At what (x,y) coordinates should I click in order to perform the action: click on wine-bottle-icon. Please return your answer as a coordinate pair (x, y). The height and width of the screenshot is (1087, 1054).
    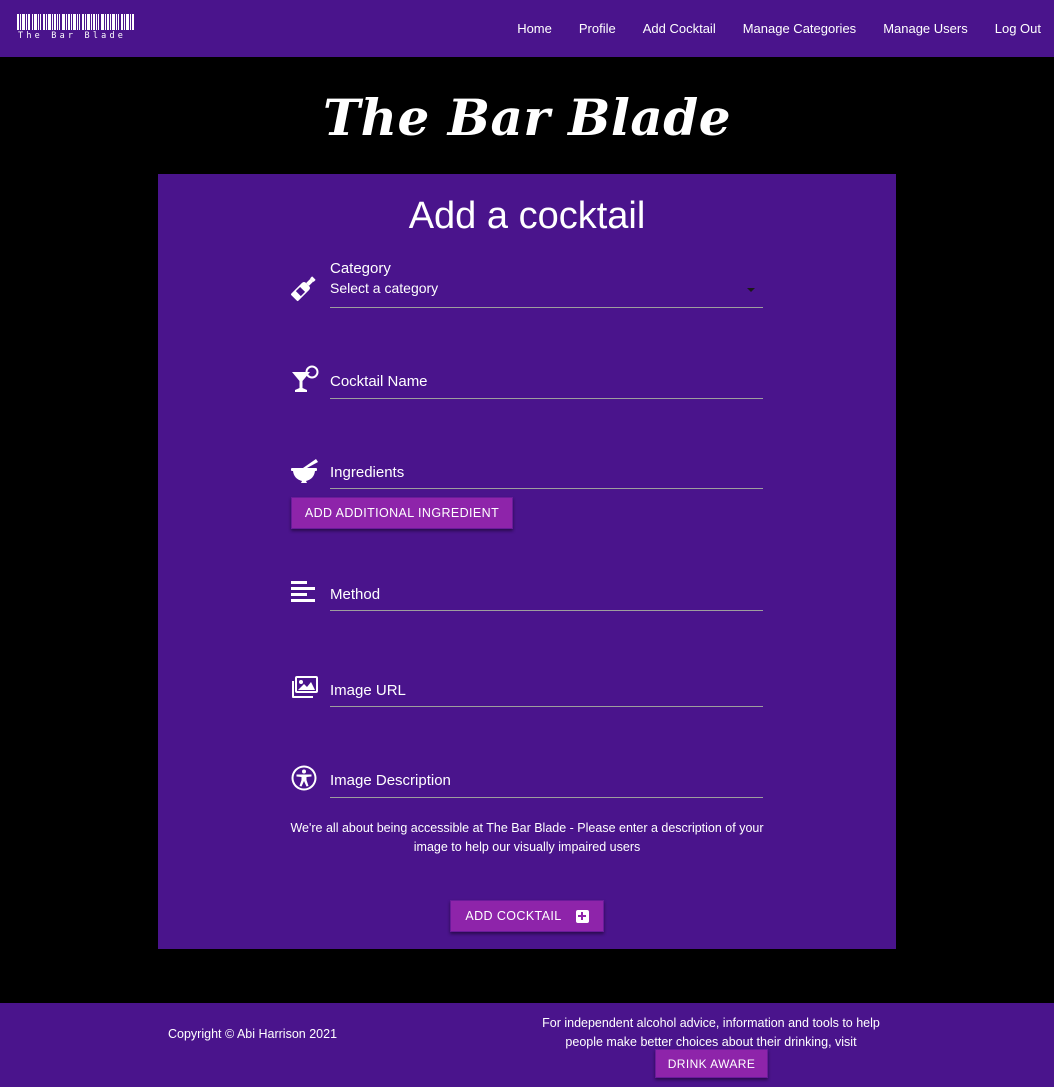
    Looking at the image, I should click on (304, 288).